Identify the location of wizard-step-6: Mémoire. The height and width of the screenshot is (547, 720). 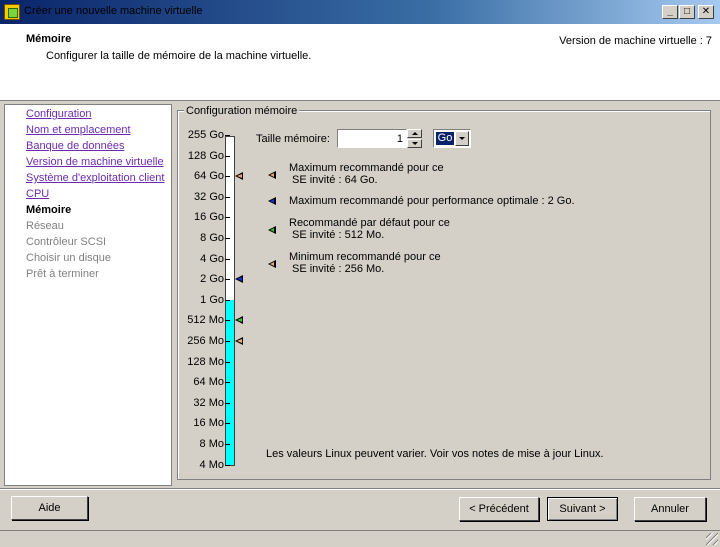
(49, 210).